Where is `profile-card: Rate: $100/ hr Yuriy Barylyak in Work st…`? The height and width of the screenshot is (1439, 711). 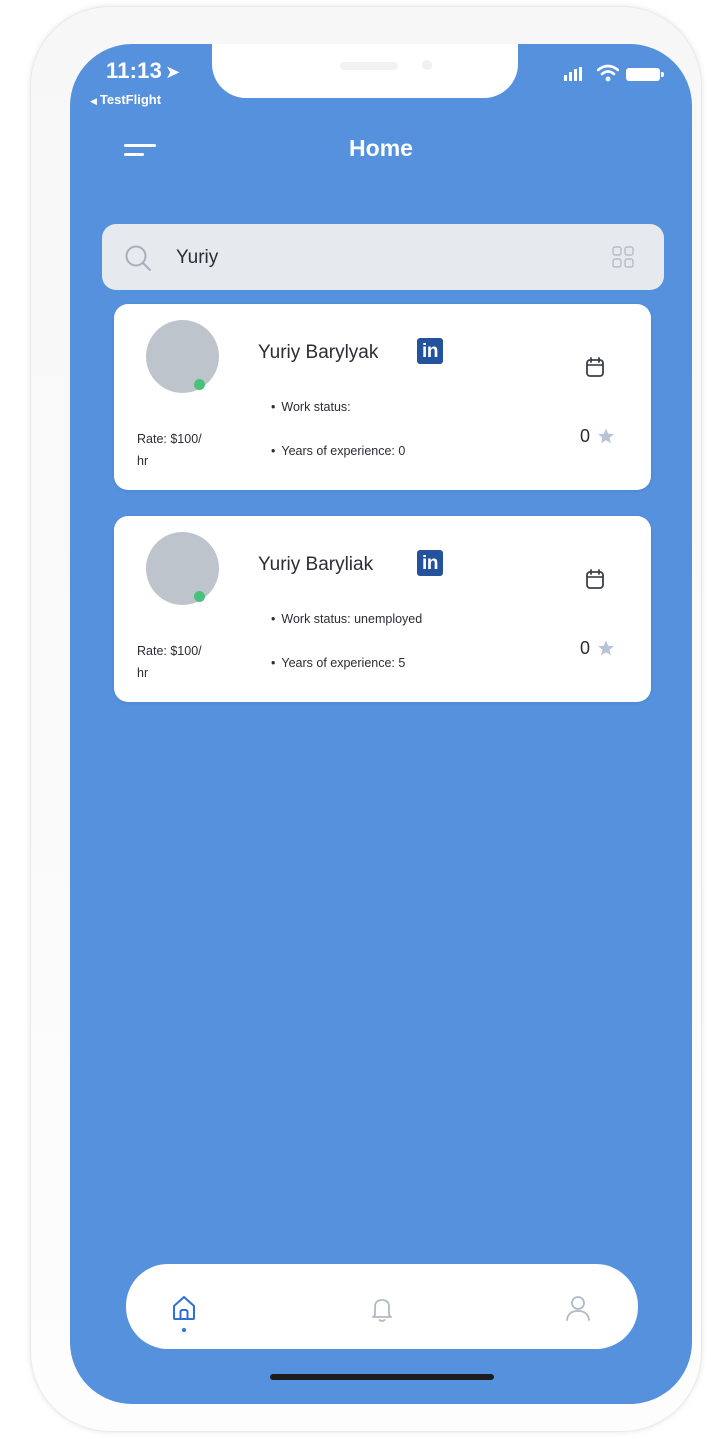 profile-card: Rate: $100/ hr Yuriy Barylyak in Work st… is located at coordinates (382, 397).